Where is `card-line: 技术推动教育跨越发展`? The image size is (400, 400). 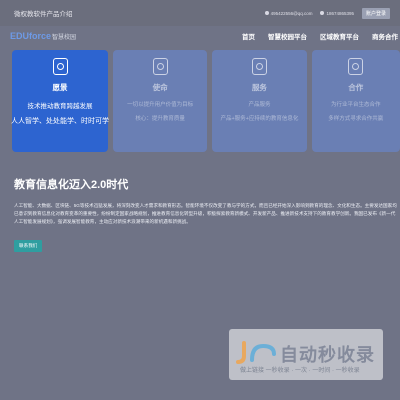 card-line: 技术推动教育跨越发展 is located at coordinates (60, 106).